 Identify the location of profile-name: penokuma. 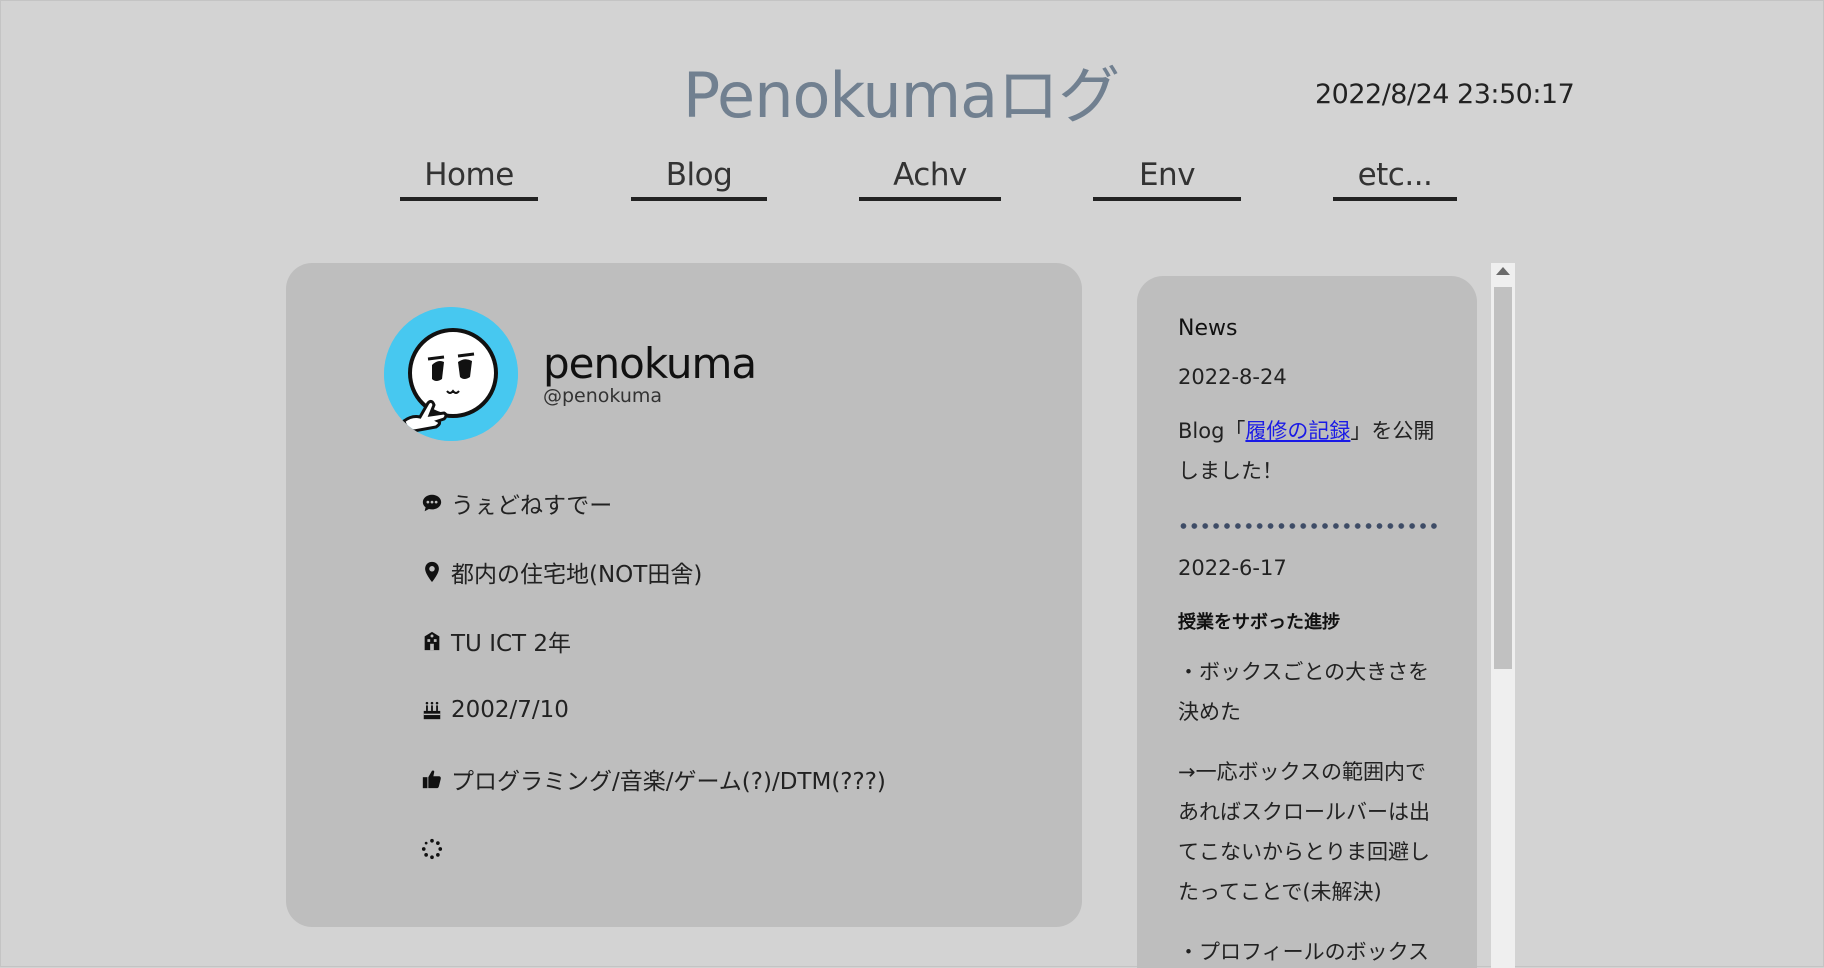
(650, 363).